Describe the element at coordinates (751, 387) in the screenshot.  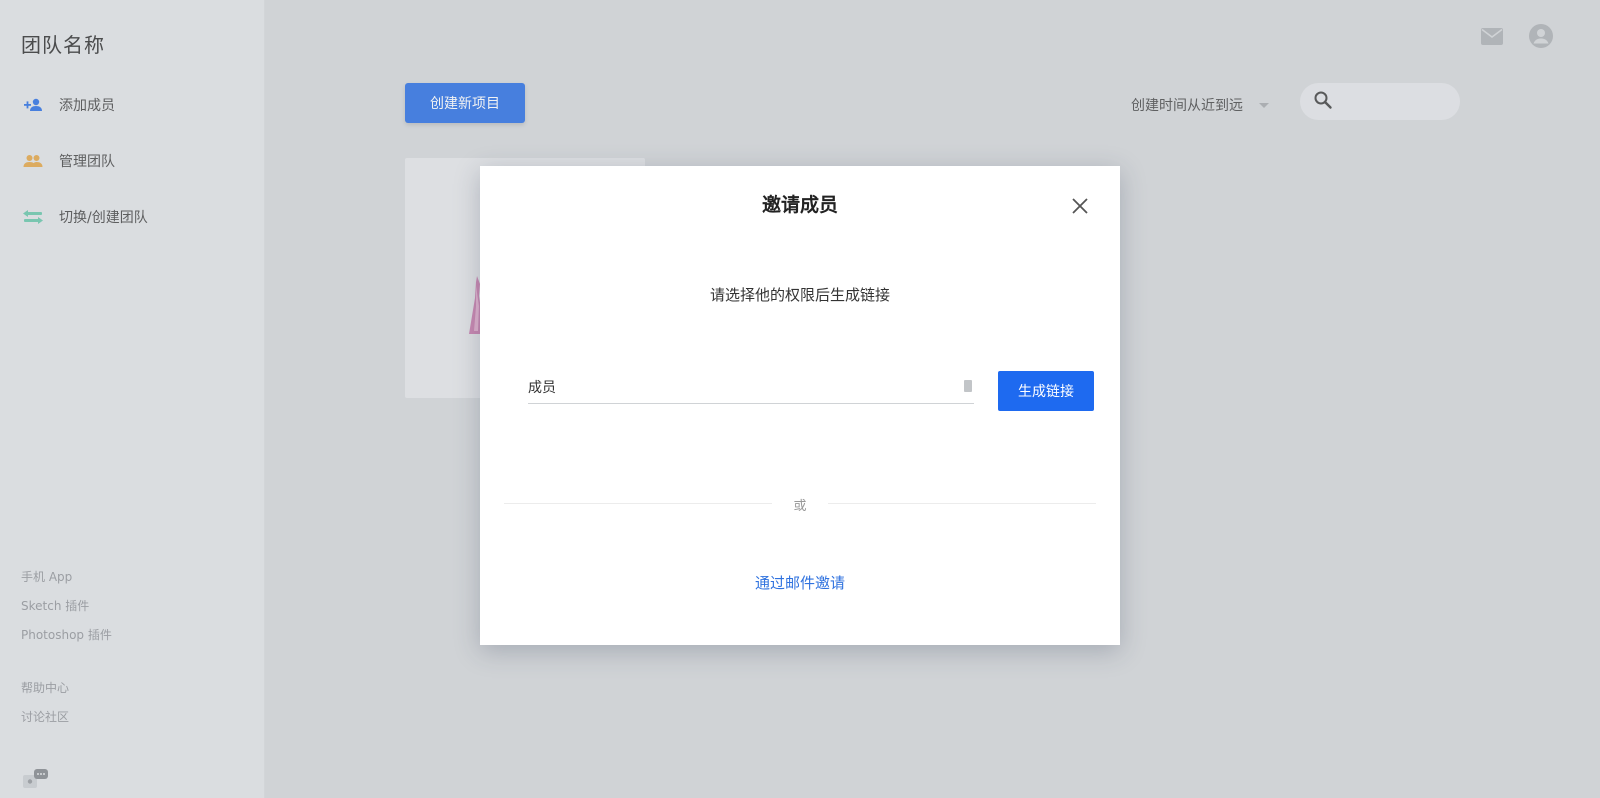
I see `role-select: 成员` at that location.